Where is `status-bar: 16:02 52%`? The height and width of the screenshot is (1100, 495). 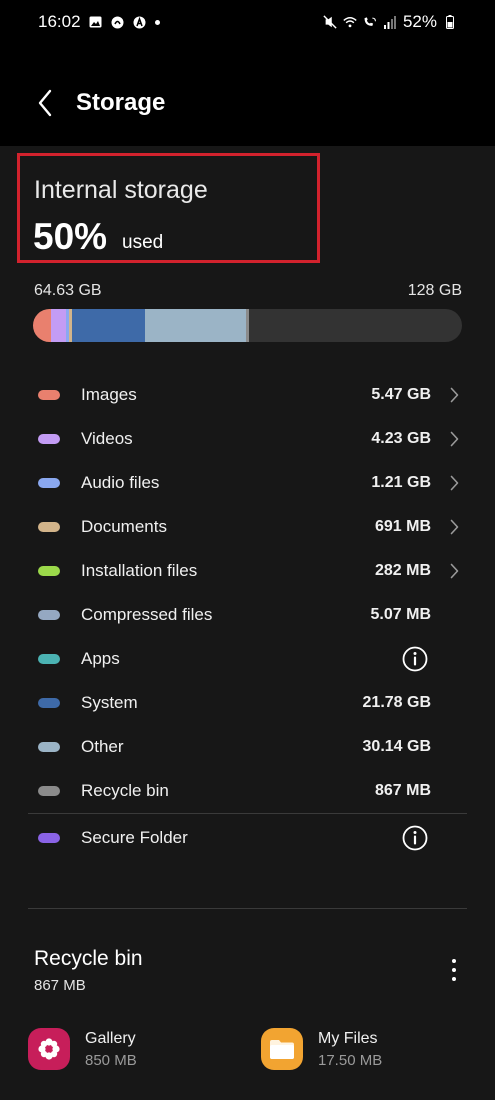 status-bar: 16:02 52% is located at coordinates (247, 22).